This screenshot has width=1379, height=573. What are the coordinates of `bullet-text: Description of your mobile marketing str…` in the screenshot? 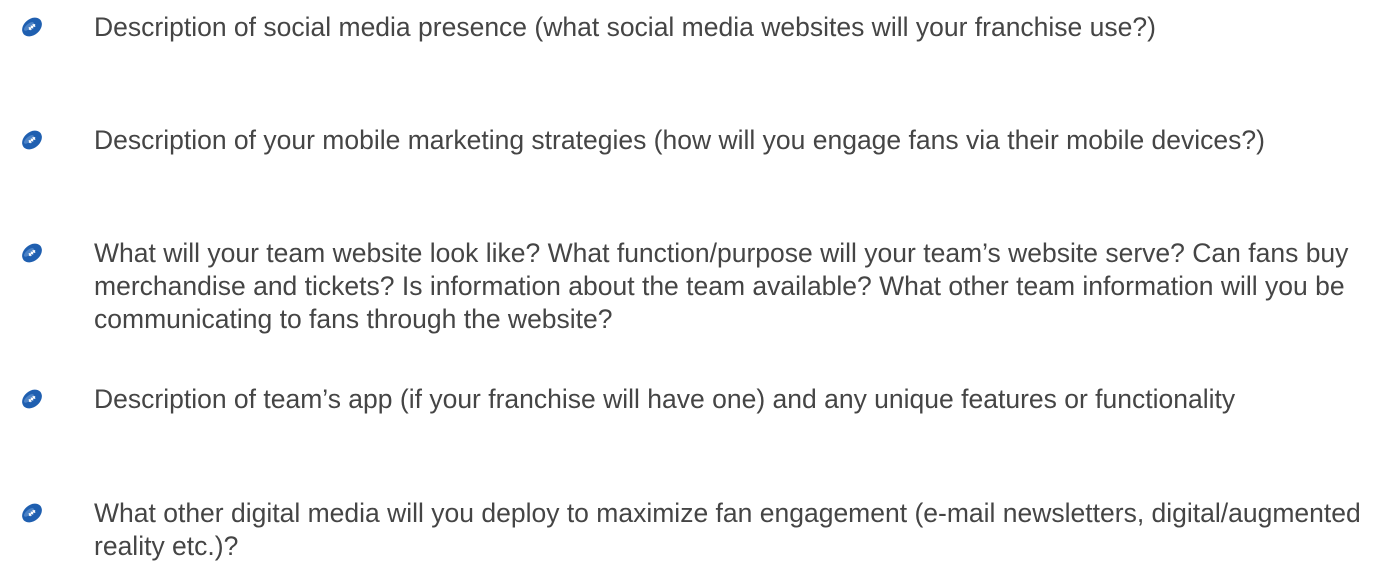 It's located at (679, 140).